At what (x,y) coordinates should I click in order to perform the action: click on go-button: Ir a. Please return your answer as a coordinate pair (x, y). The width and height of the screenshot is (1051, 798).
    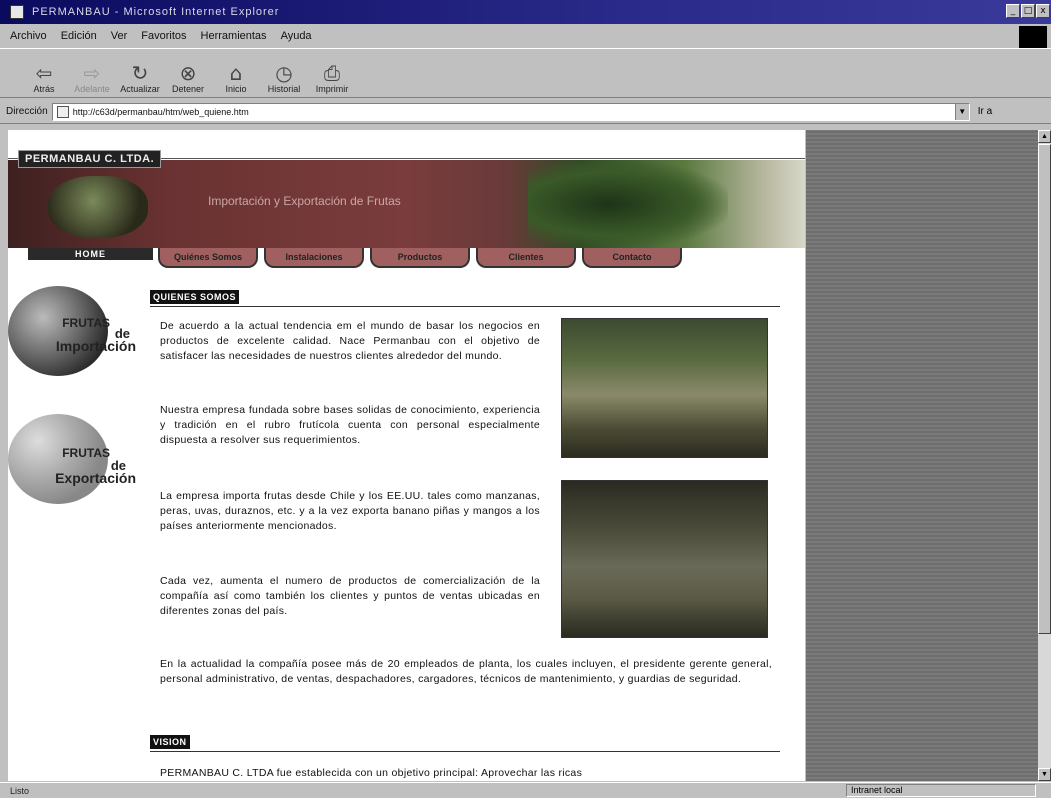
    Looking at the image, I should click on (985, 111).